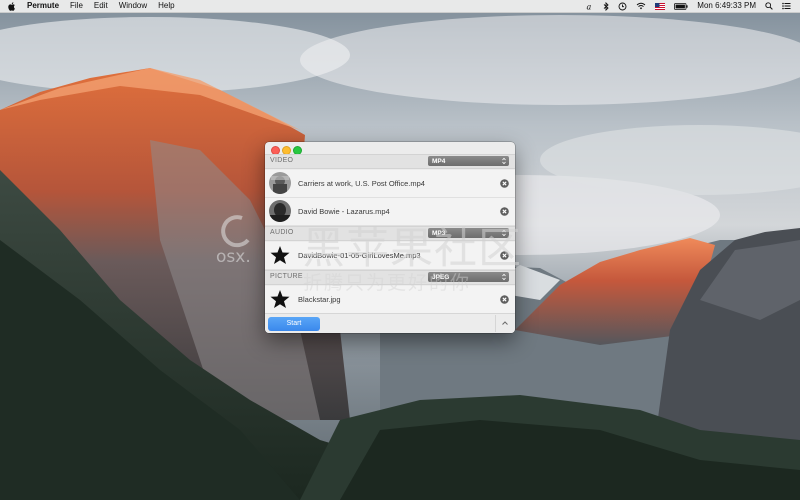 This screenshot has width=800, height=500. Describe the element at coordinates (43, 6) in the screenshot. I see `app-menu-permute: Permute` at that location.